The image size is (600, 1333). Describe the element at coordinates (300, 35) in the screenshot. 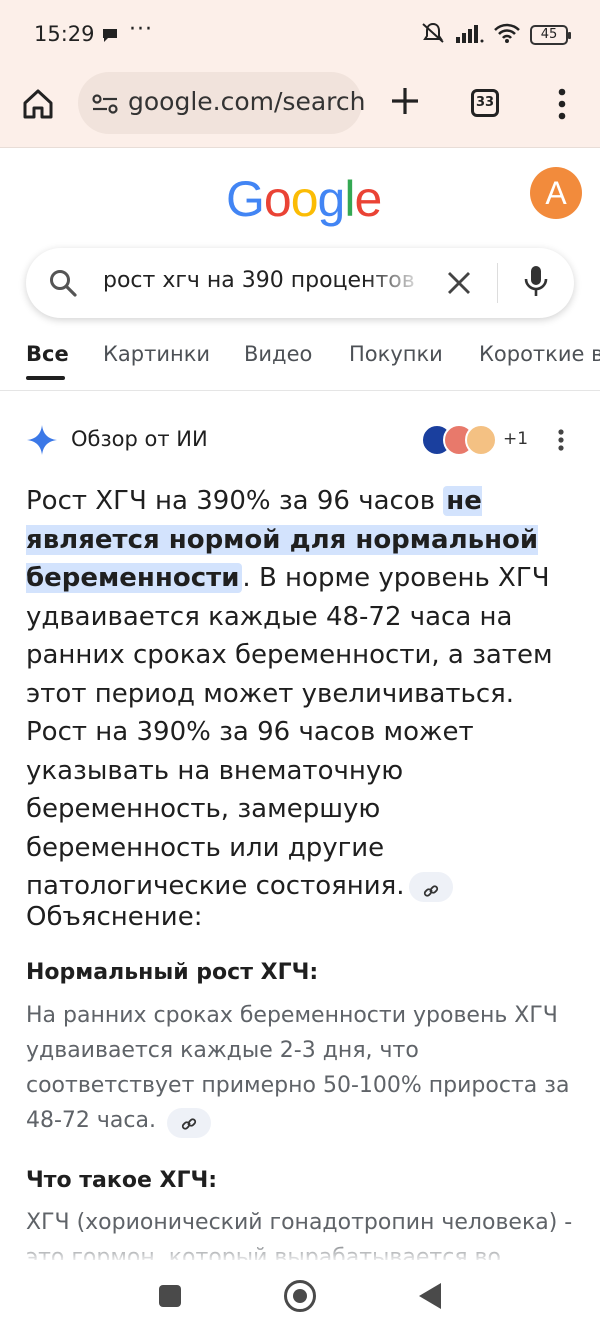

I see `status-bar: 15:29 ··· 45` at that location.